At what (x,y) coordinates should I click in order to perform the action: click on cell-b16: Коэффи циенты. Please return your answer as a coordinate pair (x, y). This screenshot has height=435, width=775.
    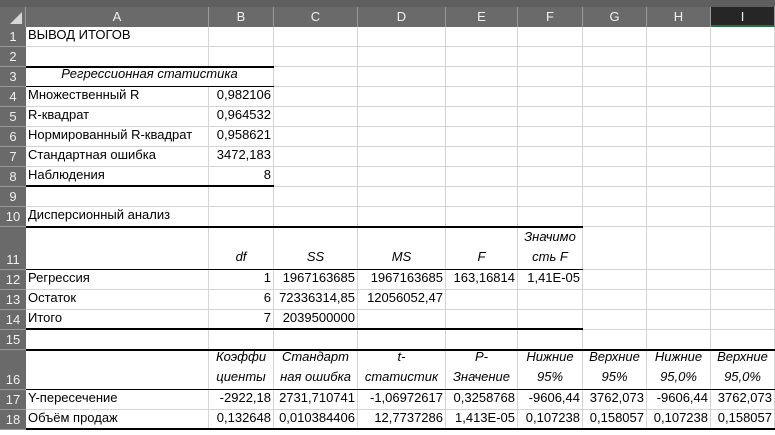
    Looking at the image, I should click on (241, 369).